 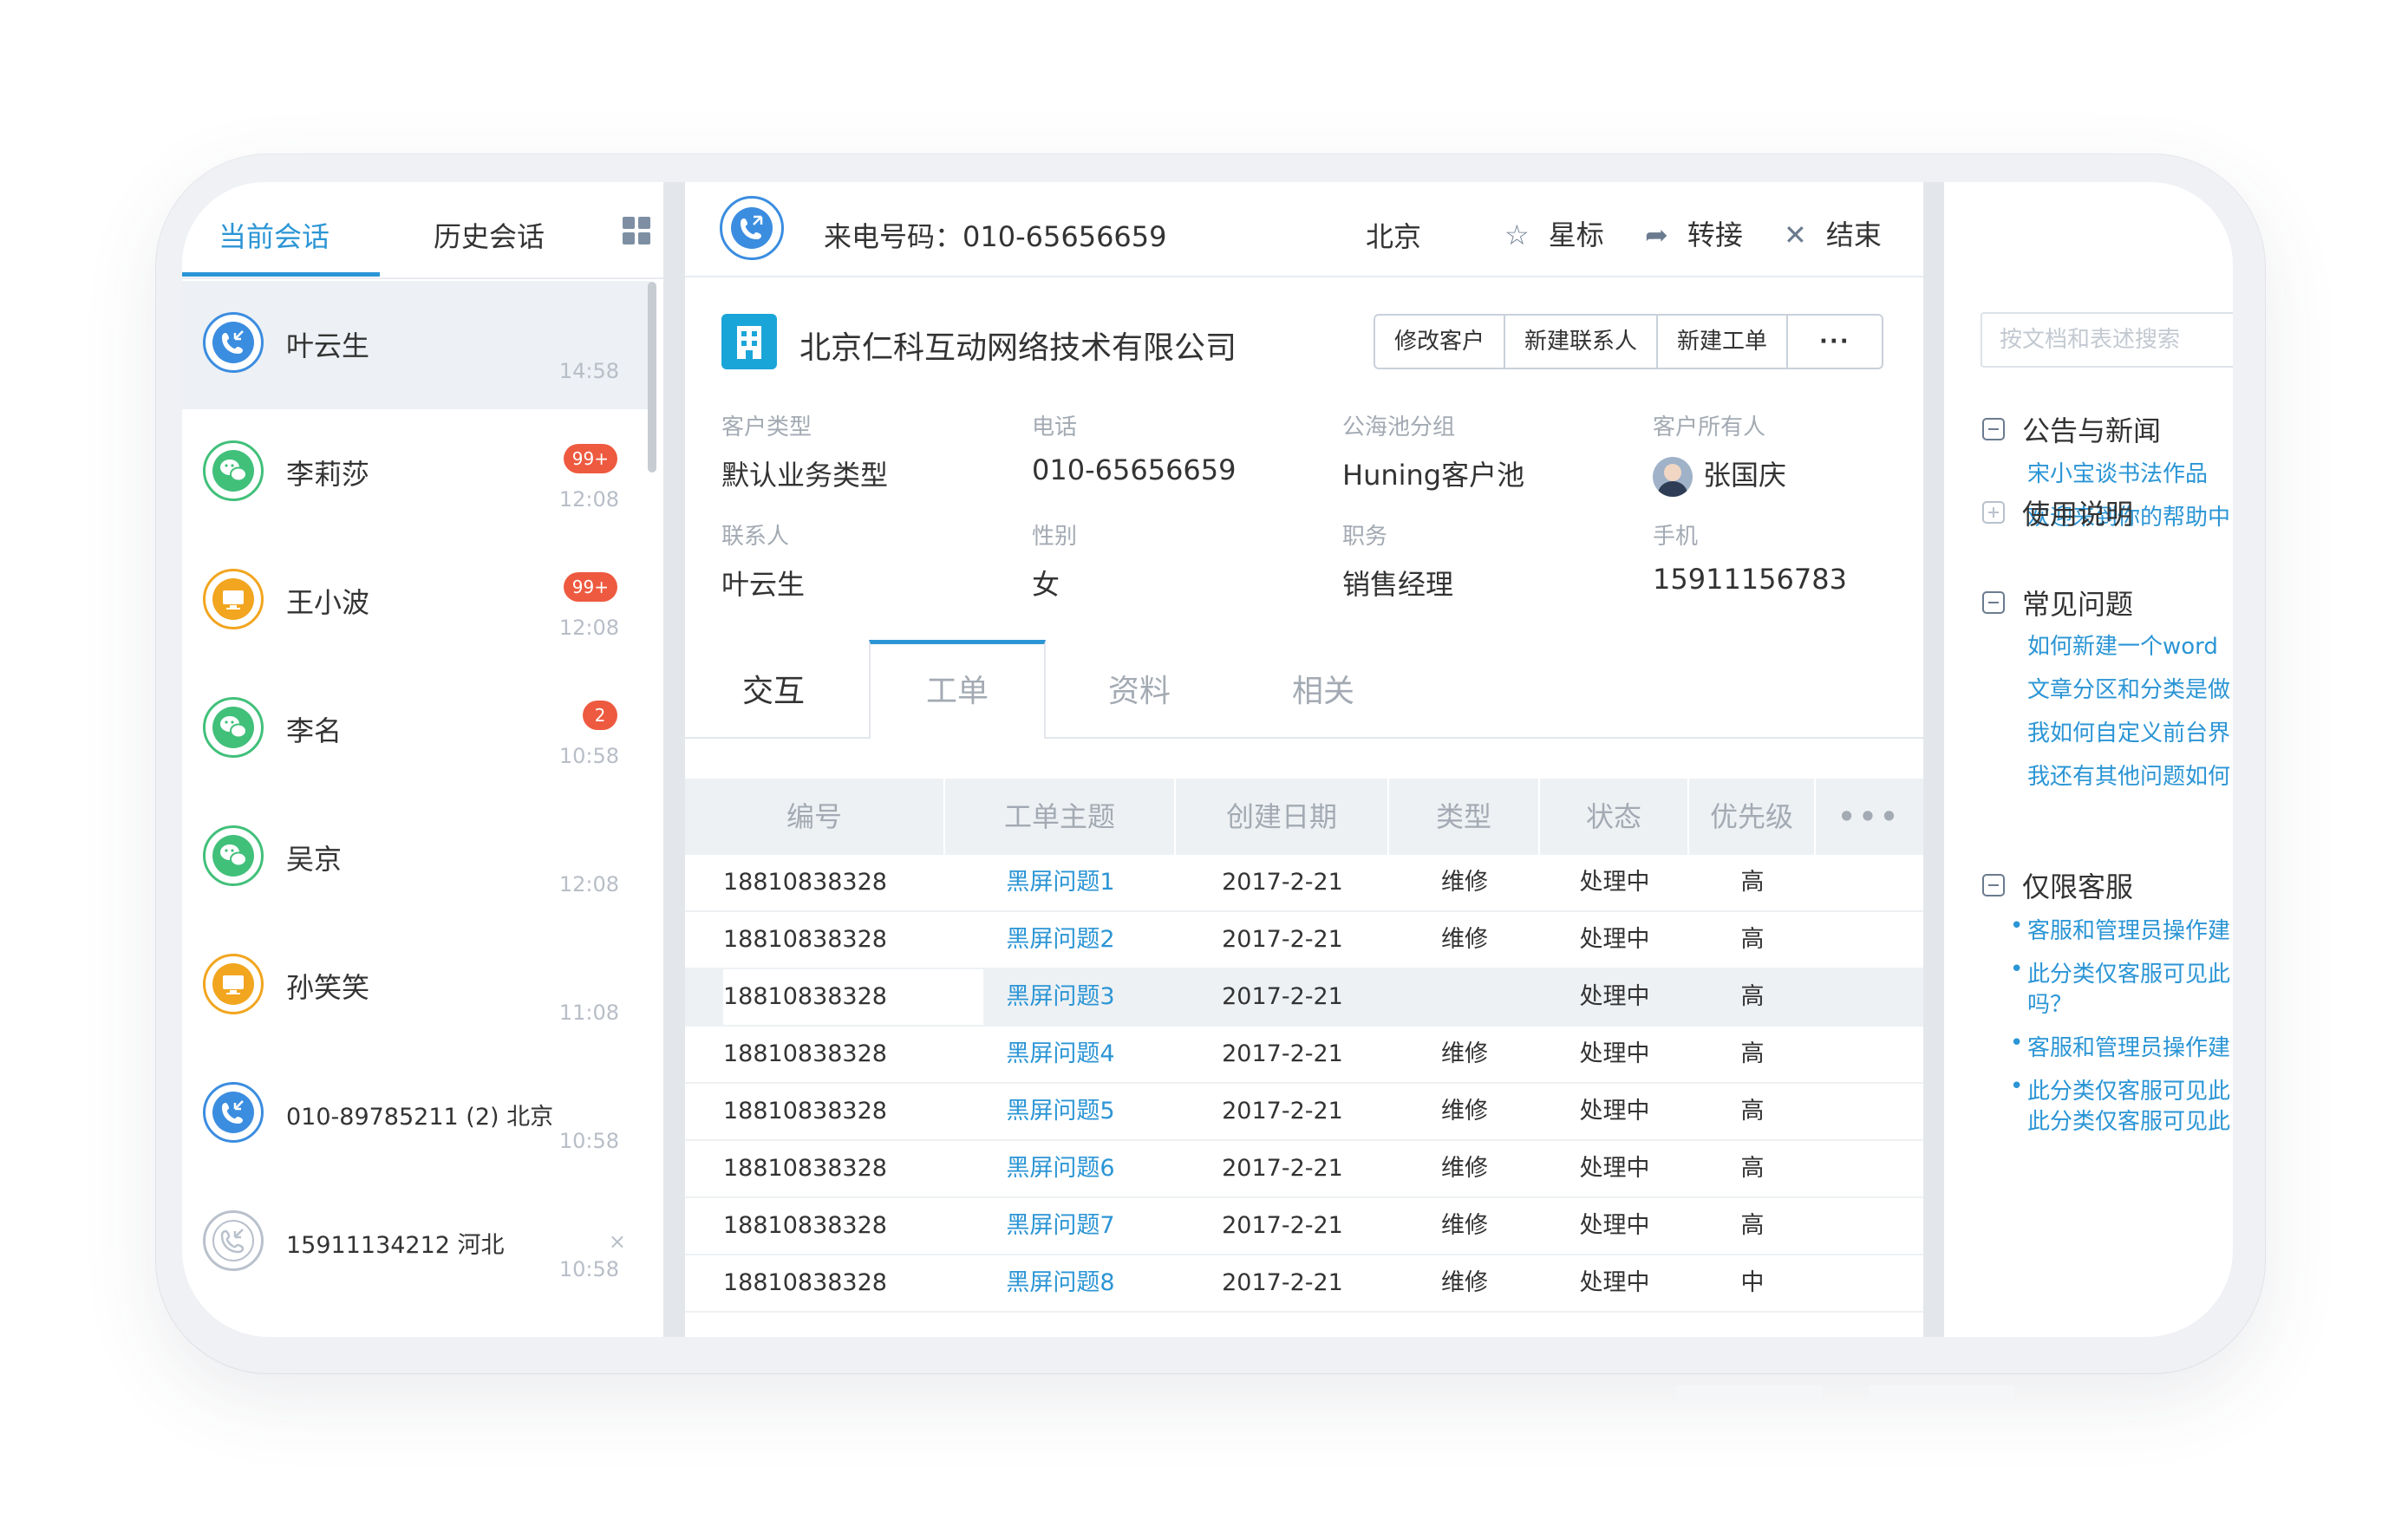 I want to click on table-row: 18810838328 黑屏问题4 2017-2-21 维修 处理中 高, so click(x=1304, y=1055).